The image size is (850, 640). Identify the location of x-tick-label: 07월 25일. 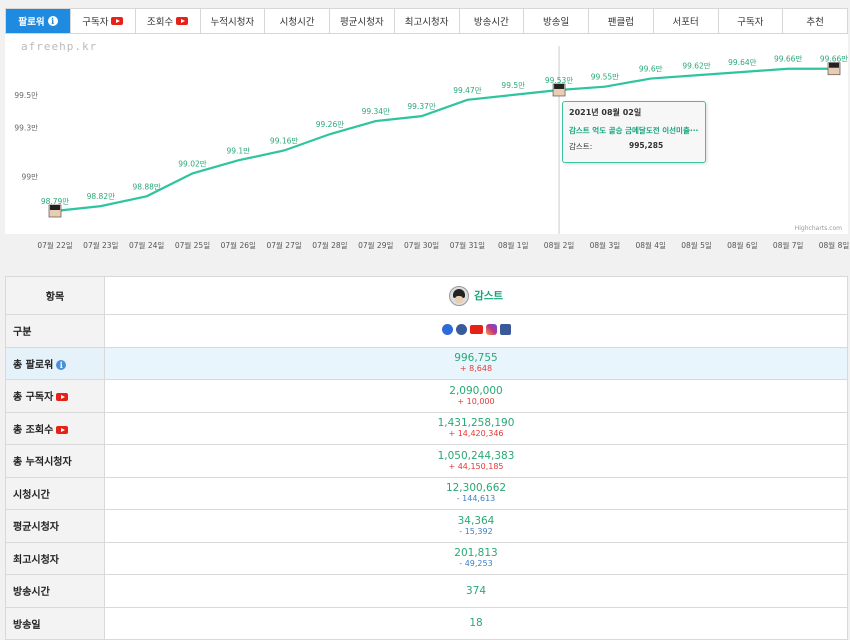
(192, 245).